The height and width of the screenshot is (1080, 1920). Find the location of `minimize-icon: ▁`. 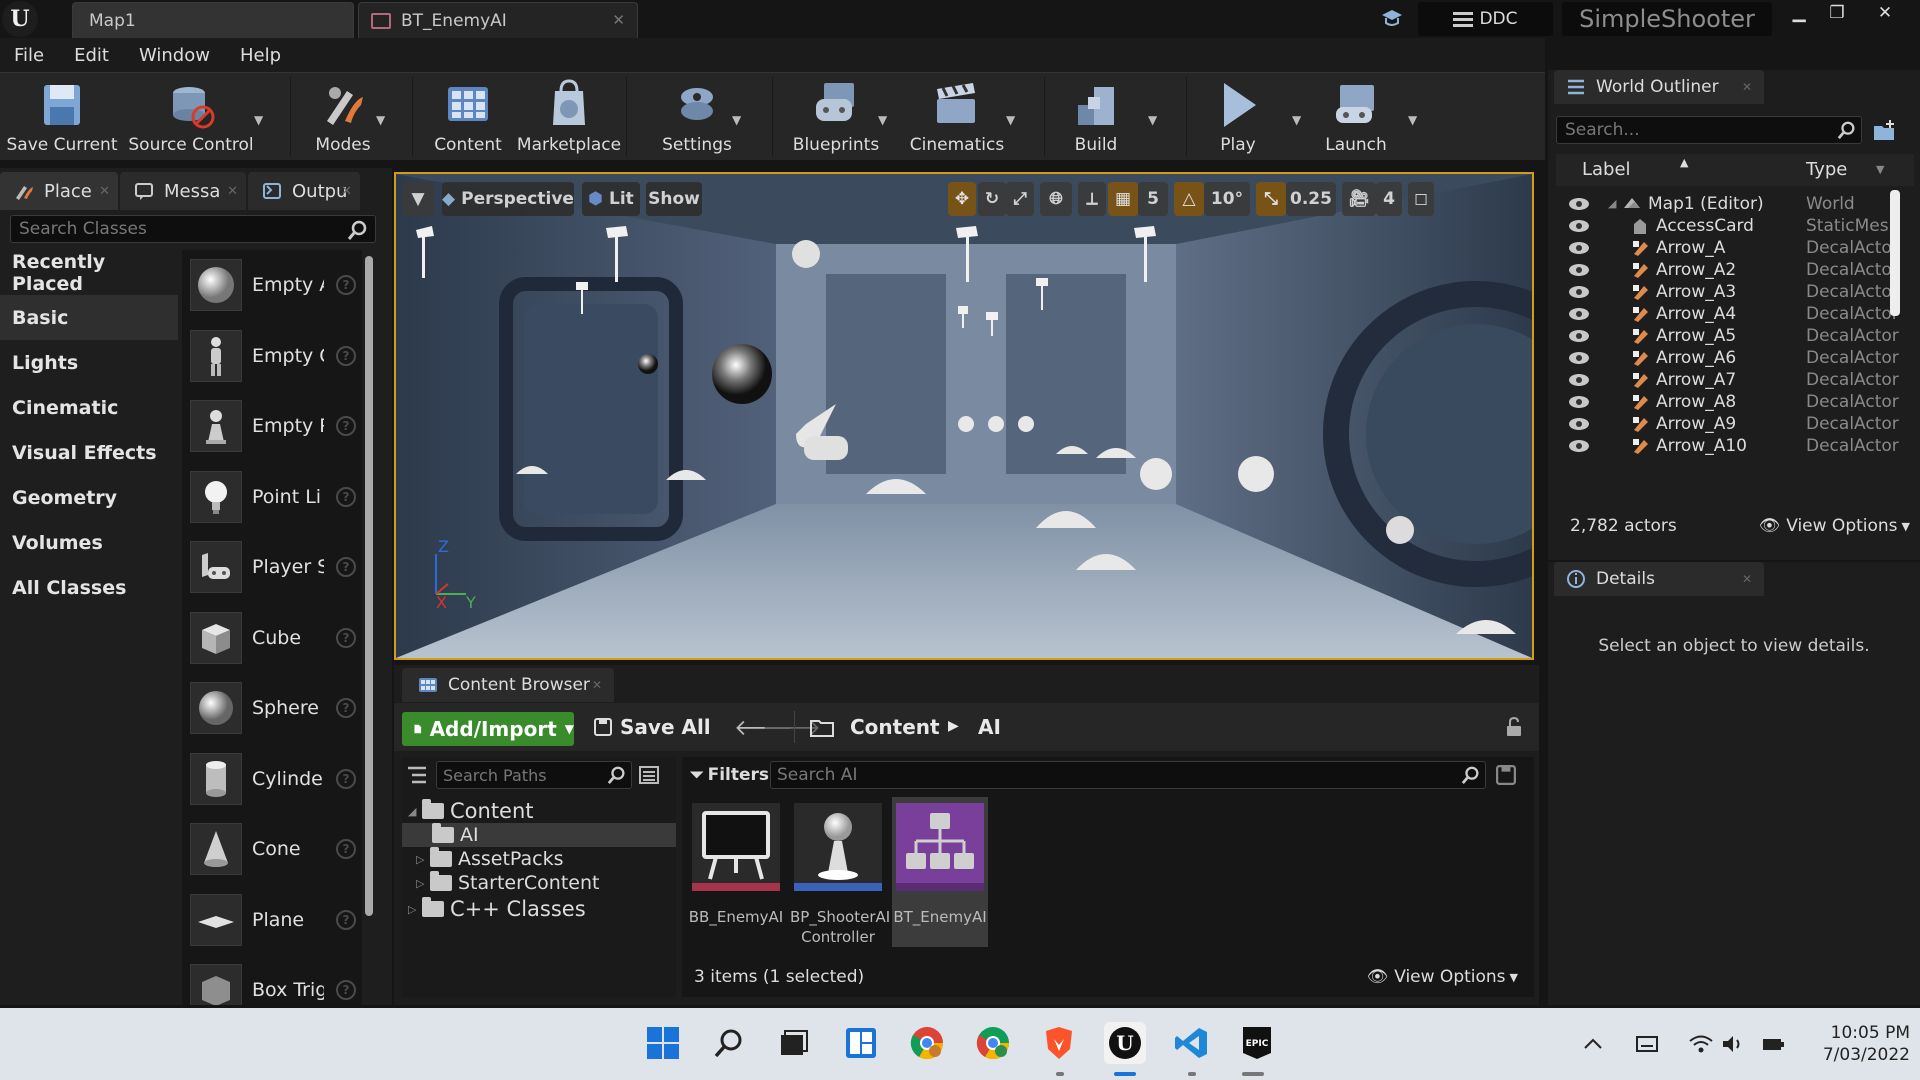

minimize-icon: ▁ is located at coordinates (1799, 13).